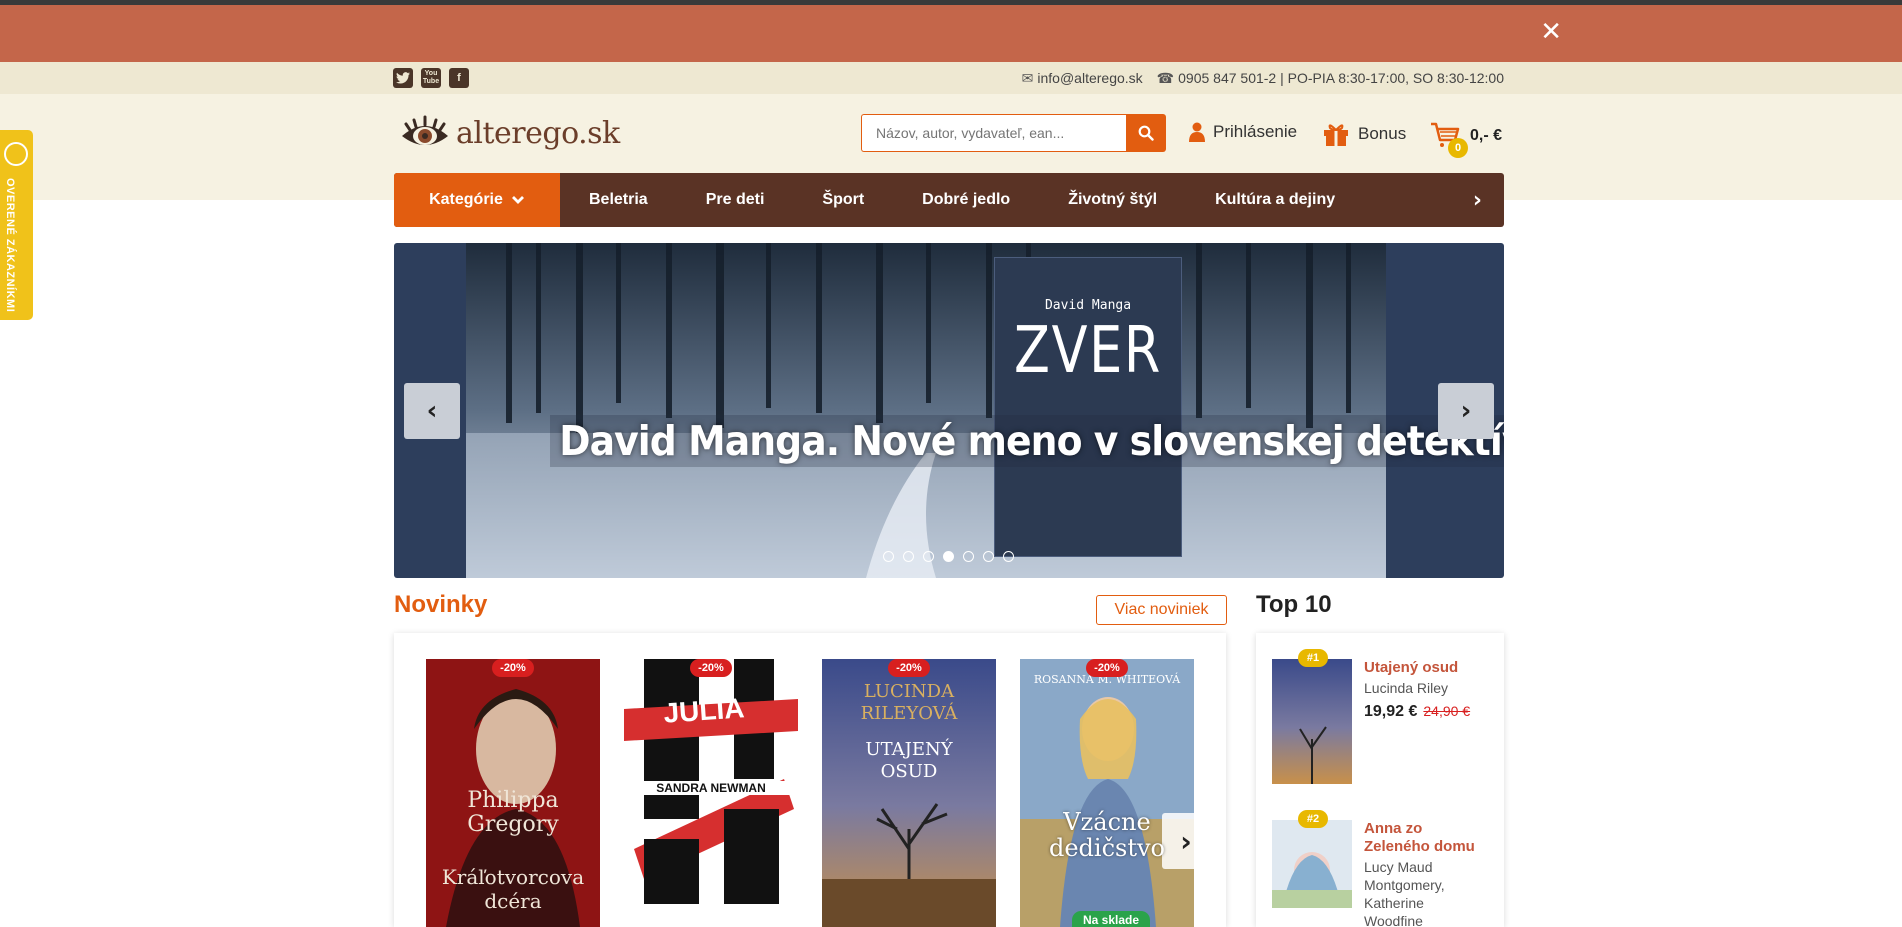 This screenshot has width=1902, height=927. What do you see at coordinates (1088, 305) in the screenshot?
I see `hero-book-author: David Manga` at bounding box center [1088, 305].